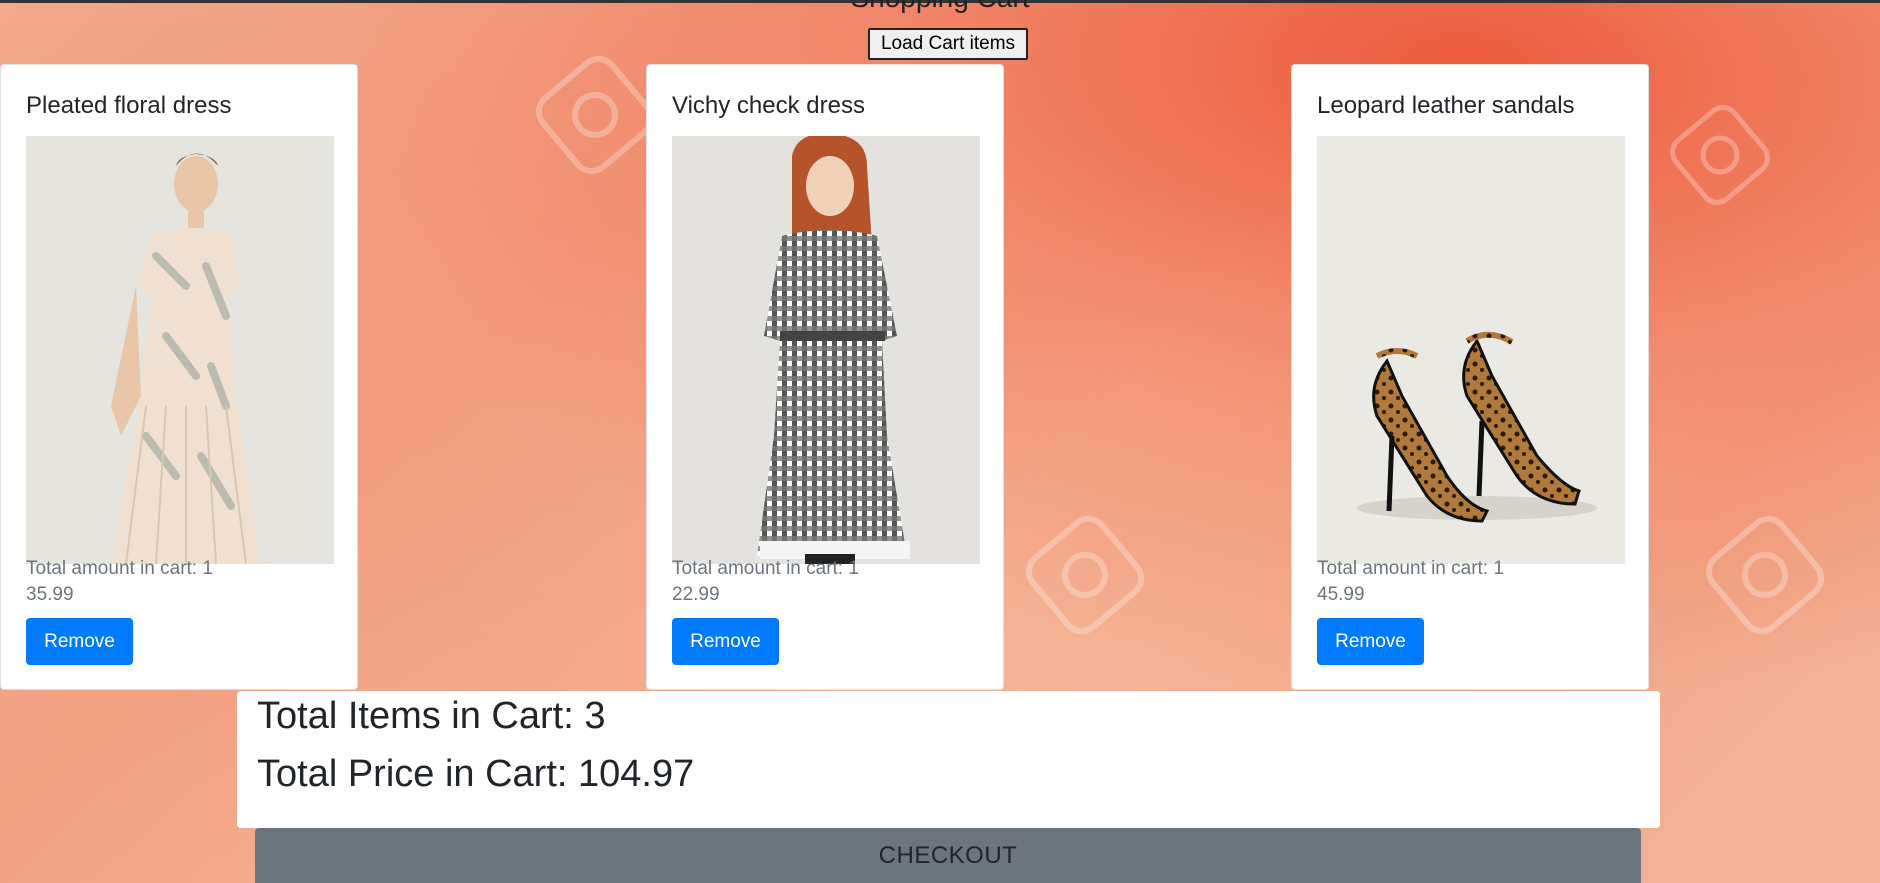 The image size is (1880, 883). I want to click on page-title: Shopping Cart, so click(940, 7).